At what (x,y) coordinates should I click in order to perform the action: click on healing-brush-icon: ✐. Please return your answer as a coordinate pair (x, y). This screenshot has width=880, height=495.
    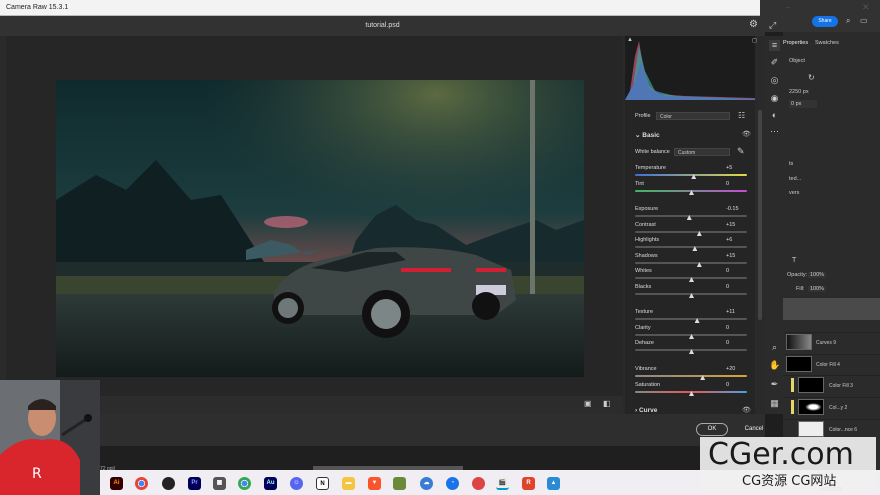
    Looking at the image, I should click on (774, 62).